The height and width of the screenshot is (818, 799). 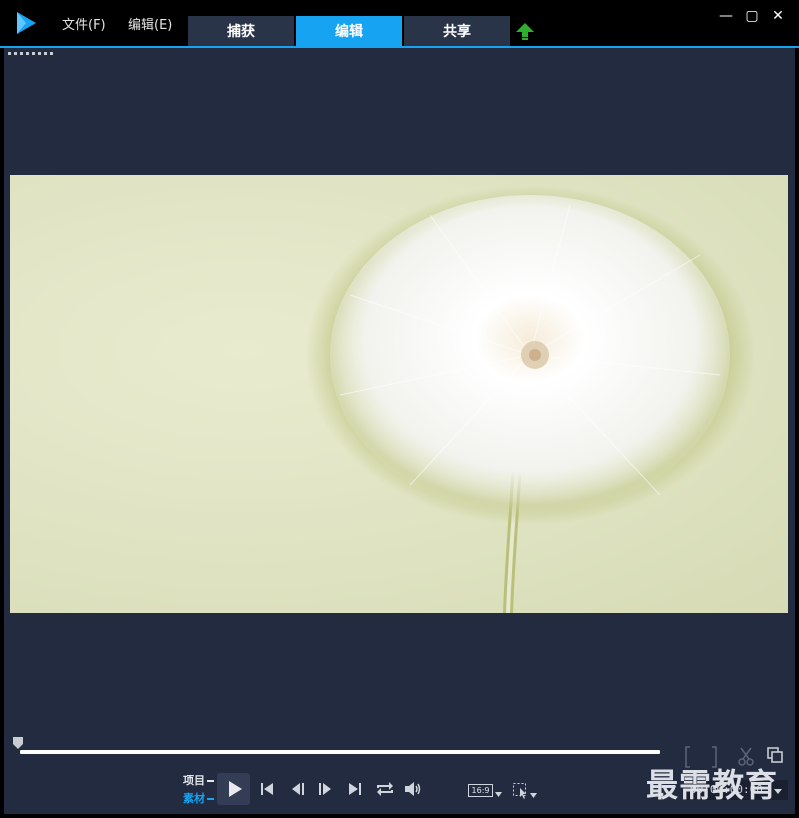 I want to click on play-logo-icon, so click(x=26, y=23).